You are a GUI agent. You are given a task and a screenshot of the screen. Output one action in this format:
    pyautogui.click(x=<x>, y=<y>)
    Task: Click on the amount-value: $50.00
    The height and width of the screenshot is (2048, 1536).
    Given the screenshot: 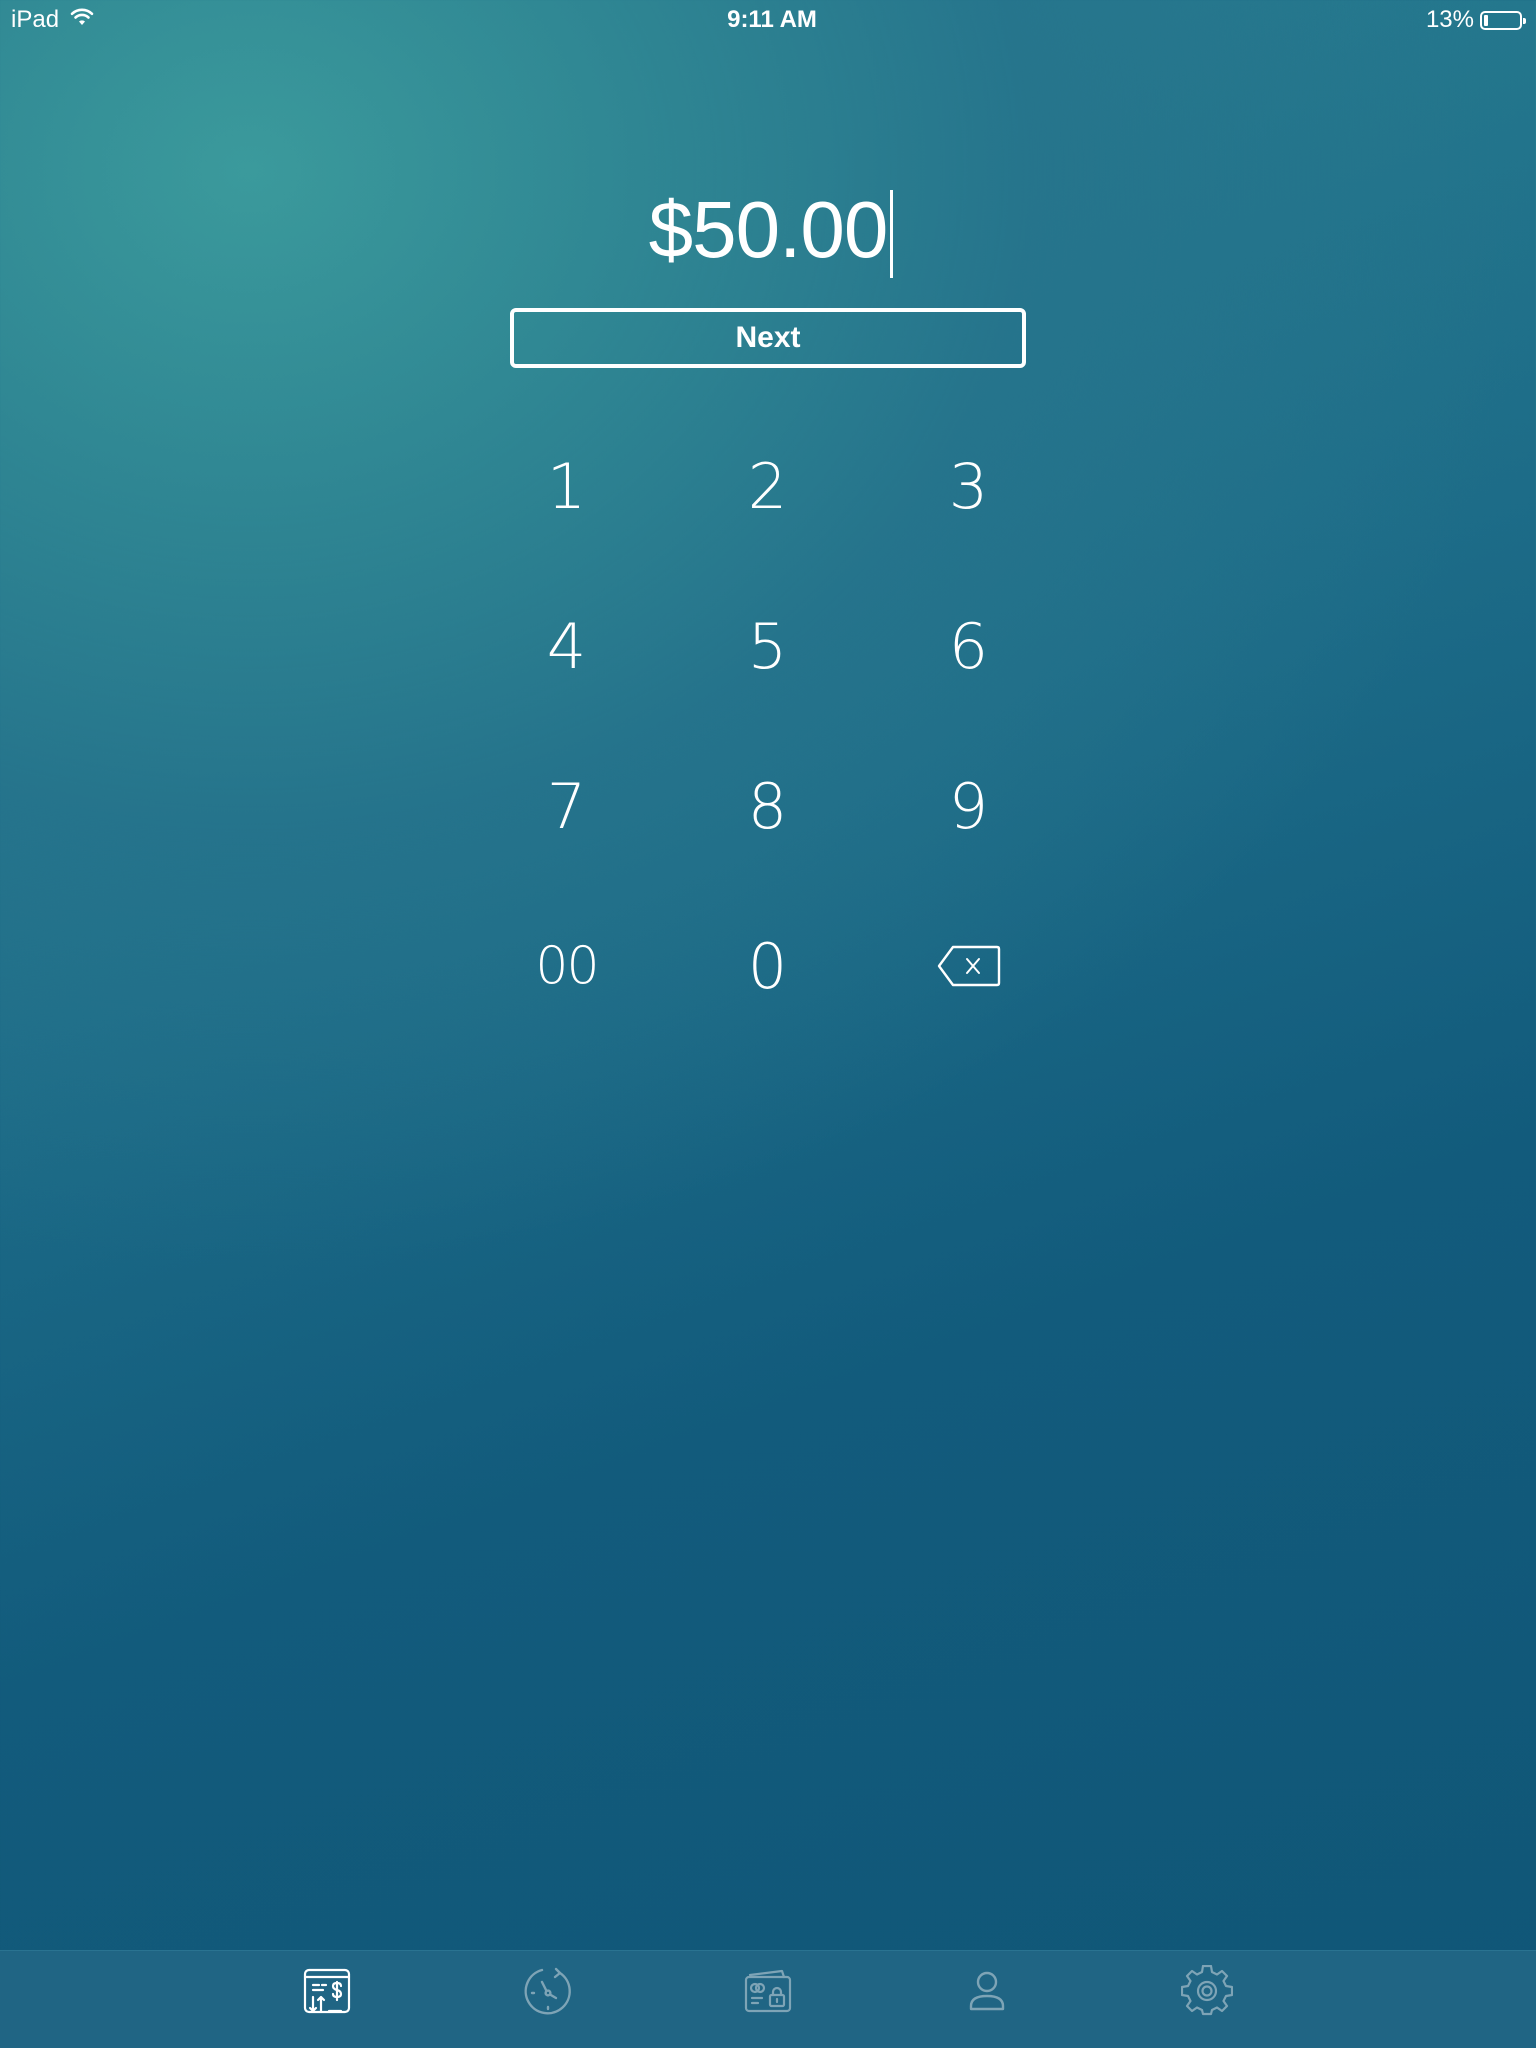 What is the action you would take?
    pyautogui.click(x=768, y=229)
    